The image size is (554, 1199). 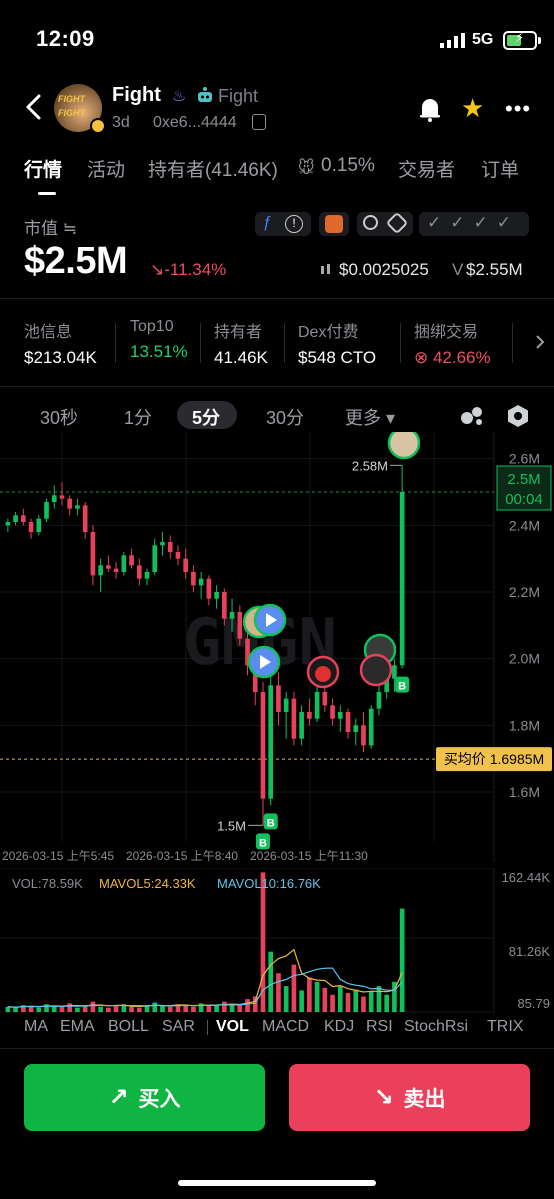 What do you see at coordinates (494, 269) in the screenshot?
I see `token-volume: $2.55M` at bounding box center [494, 269].